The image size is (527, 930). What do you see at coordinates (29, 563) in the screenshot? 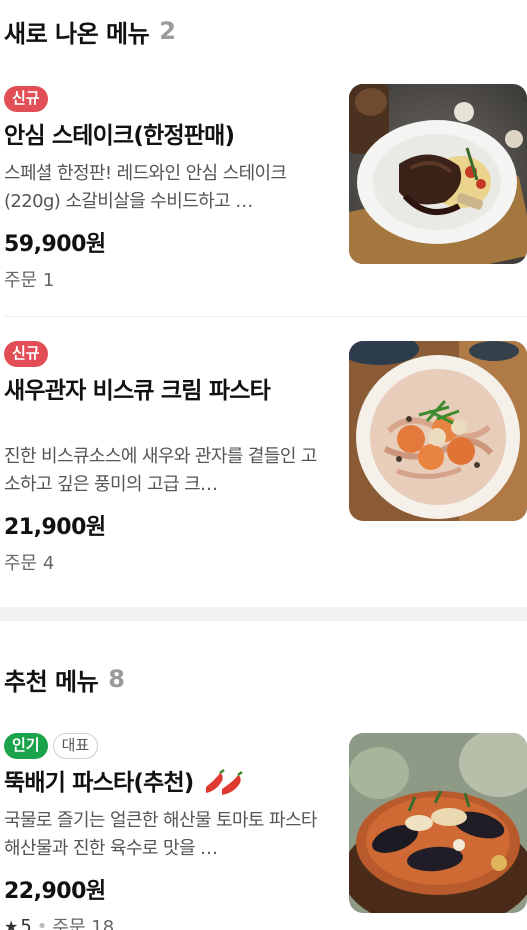
I see `order-count: 주문 4` at bounding box center [29, 563].